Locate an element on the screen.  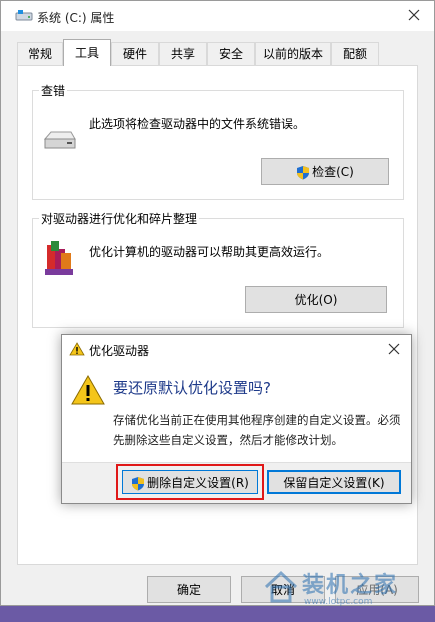
tab-sharing: 共享 is located at coordinates (183, 53).